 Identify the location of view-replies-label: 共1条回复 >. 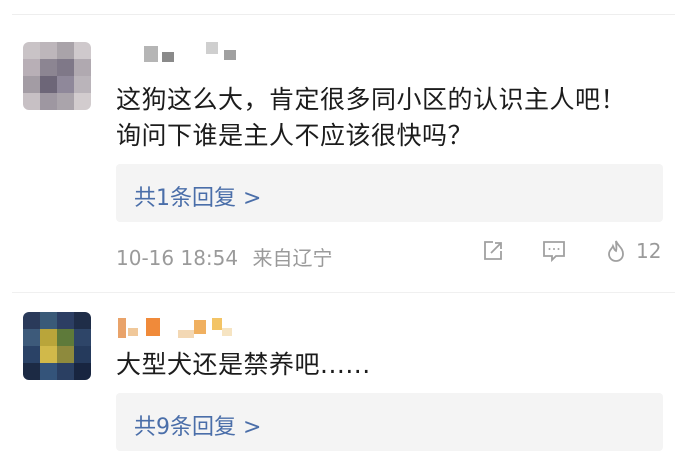
(198, 198).